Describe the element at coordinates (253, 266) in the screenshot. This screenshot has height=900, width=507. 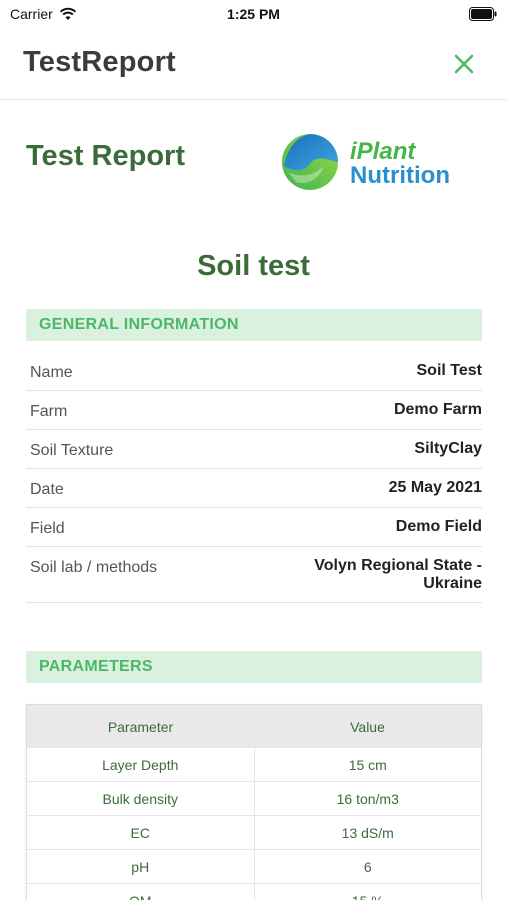
I see `soil-test-title: Soil test` at that location.